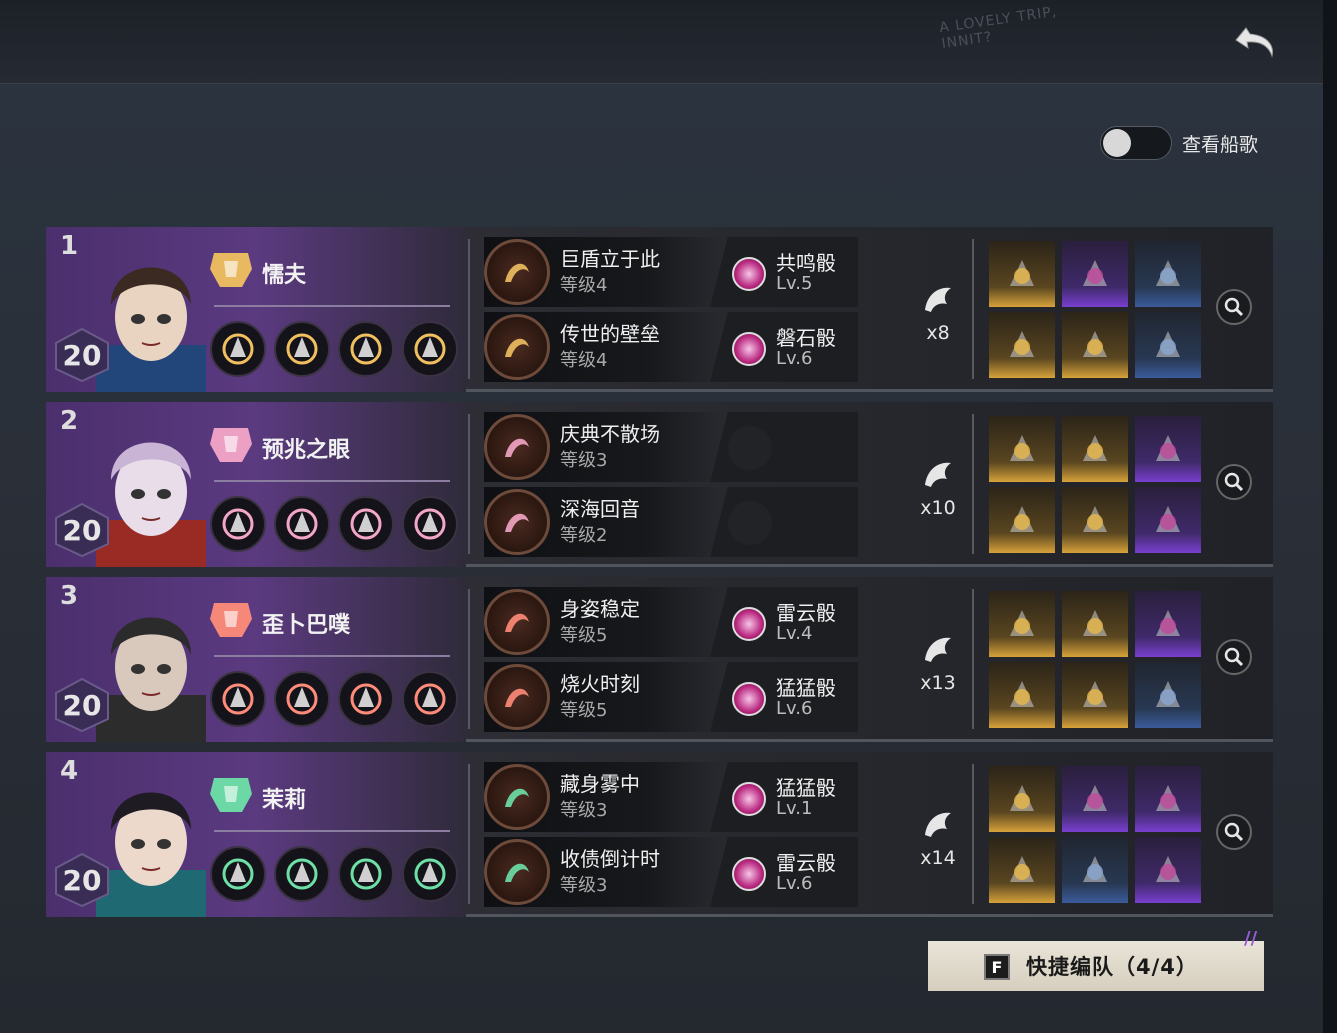 The width and height of the screenshot is (1337, 1033). I want to click on blast-skill-icon, so click(366, 699).